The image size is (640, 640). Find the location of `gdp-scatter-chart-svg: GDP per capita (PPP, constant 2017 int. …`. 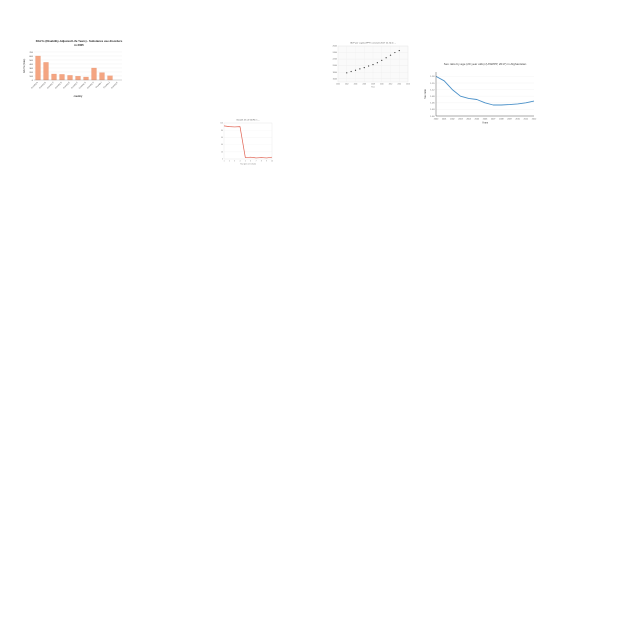

gdp-scatter-chart-svg: GDP per capita (PPP, constant 2017 int. … is located at coordinates (371, 65).